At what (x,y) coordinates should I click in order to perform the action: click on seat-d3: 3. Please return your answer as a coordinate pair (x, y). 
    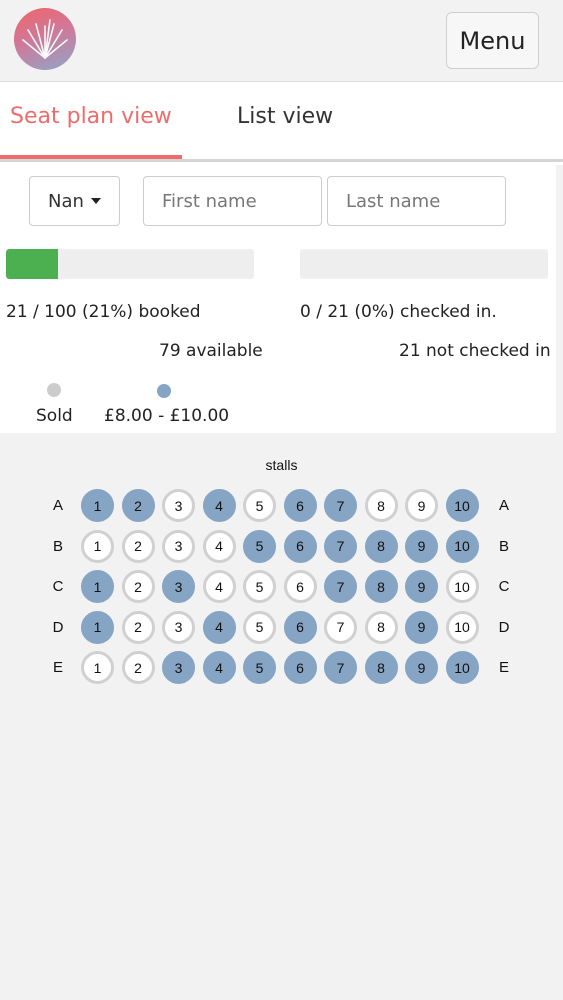
    Looking at the image, I should click on (178, 627).